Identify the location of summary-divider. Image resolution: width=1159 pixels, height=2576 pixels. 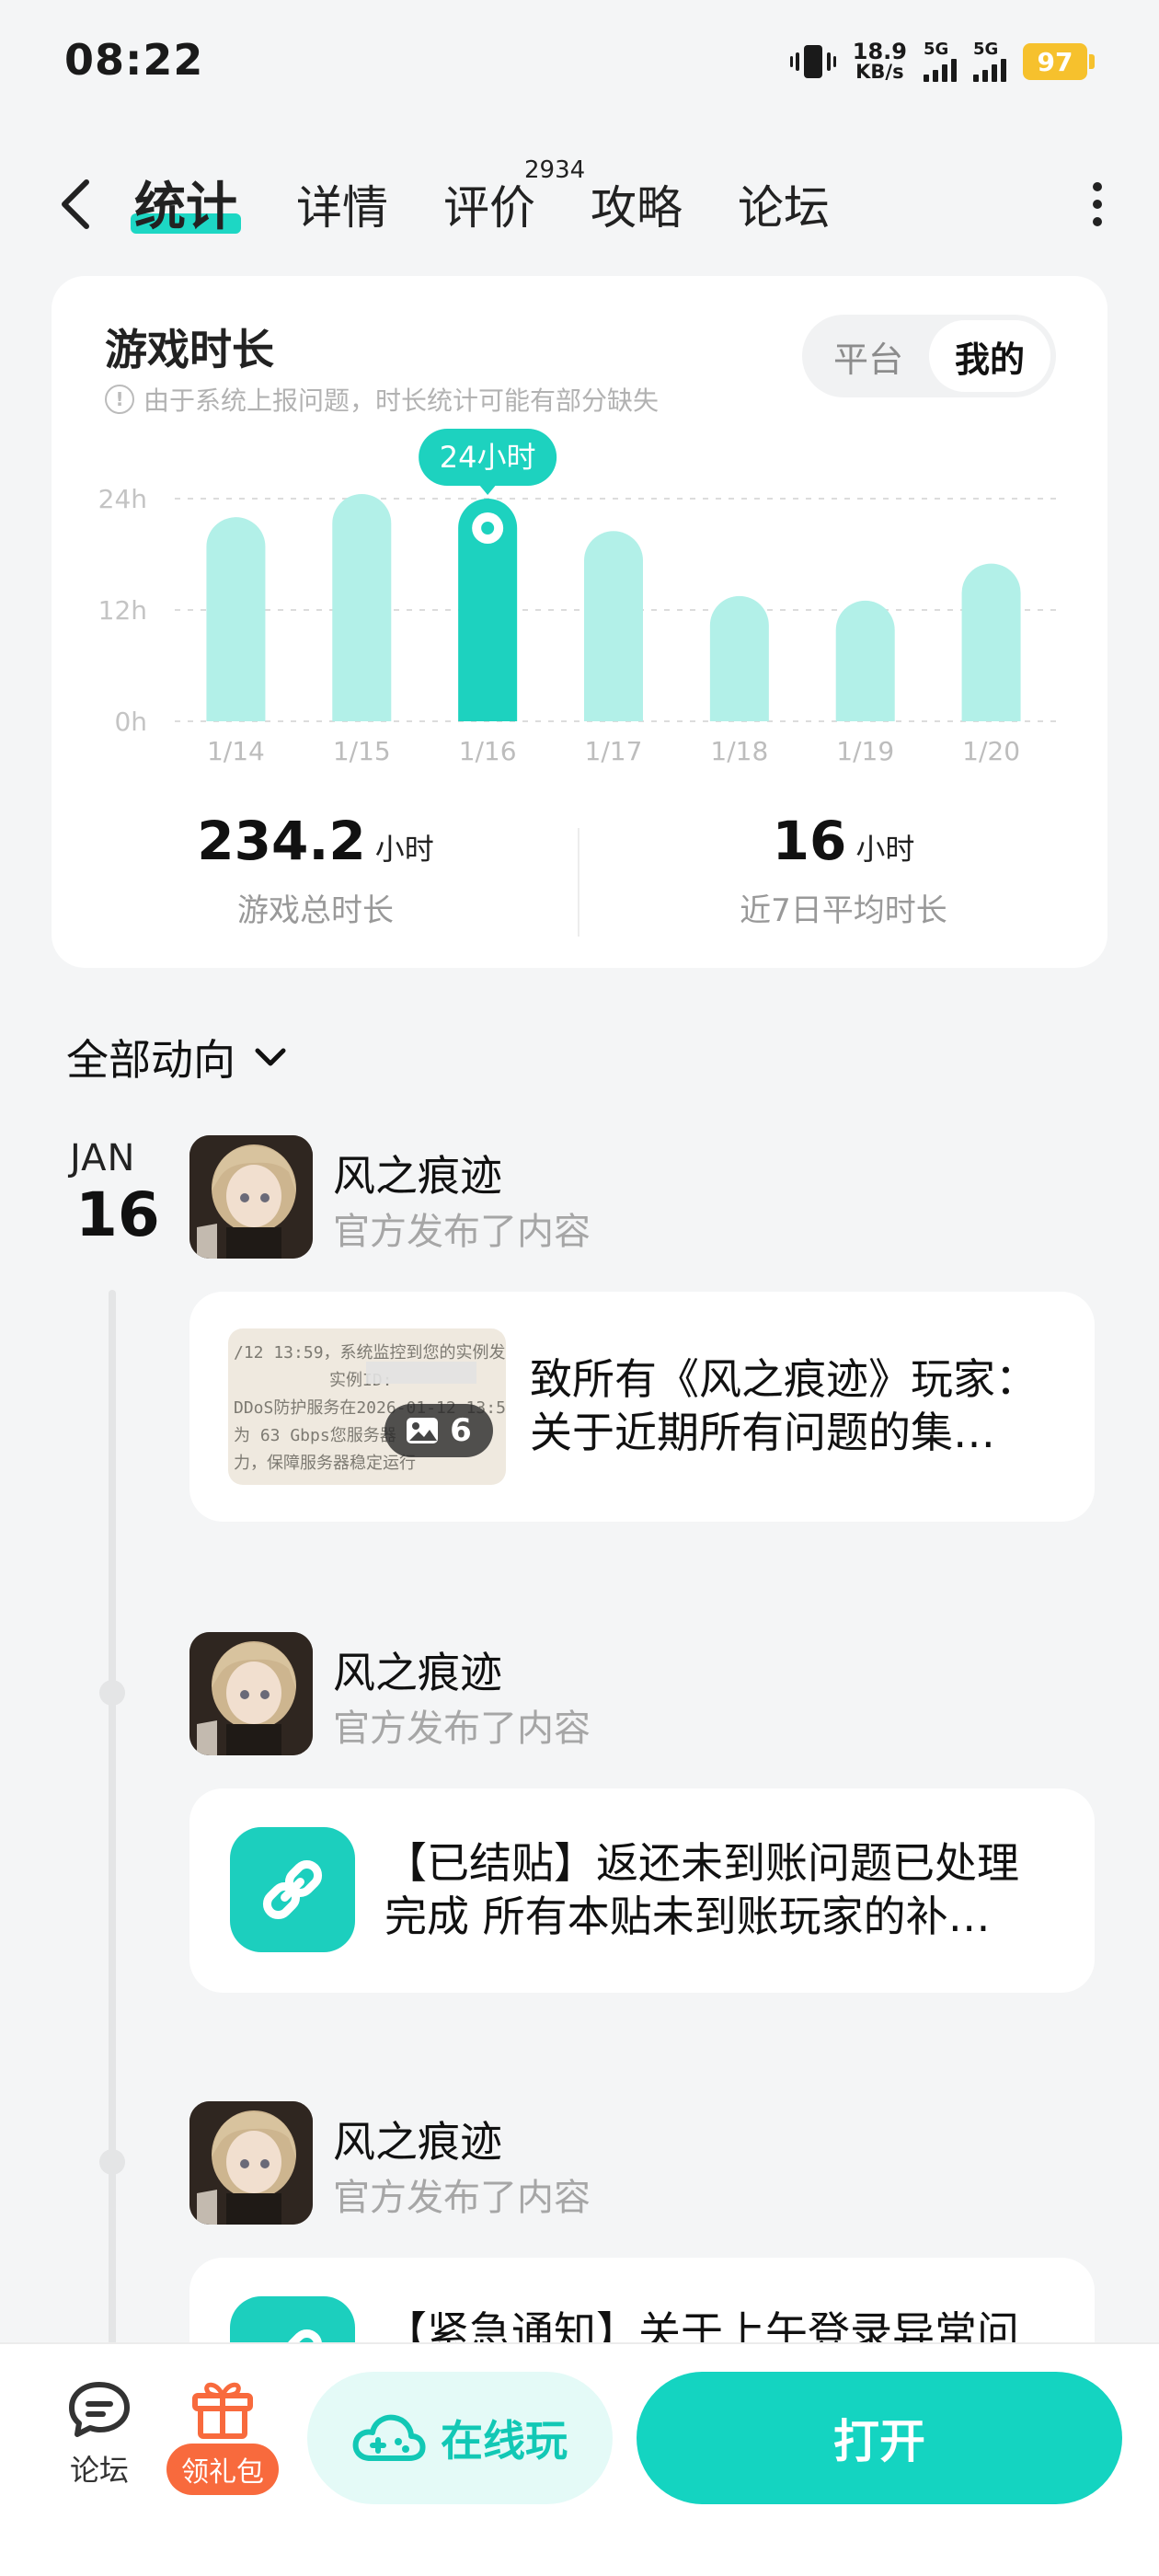
(579, 882).